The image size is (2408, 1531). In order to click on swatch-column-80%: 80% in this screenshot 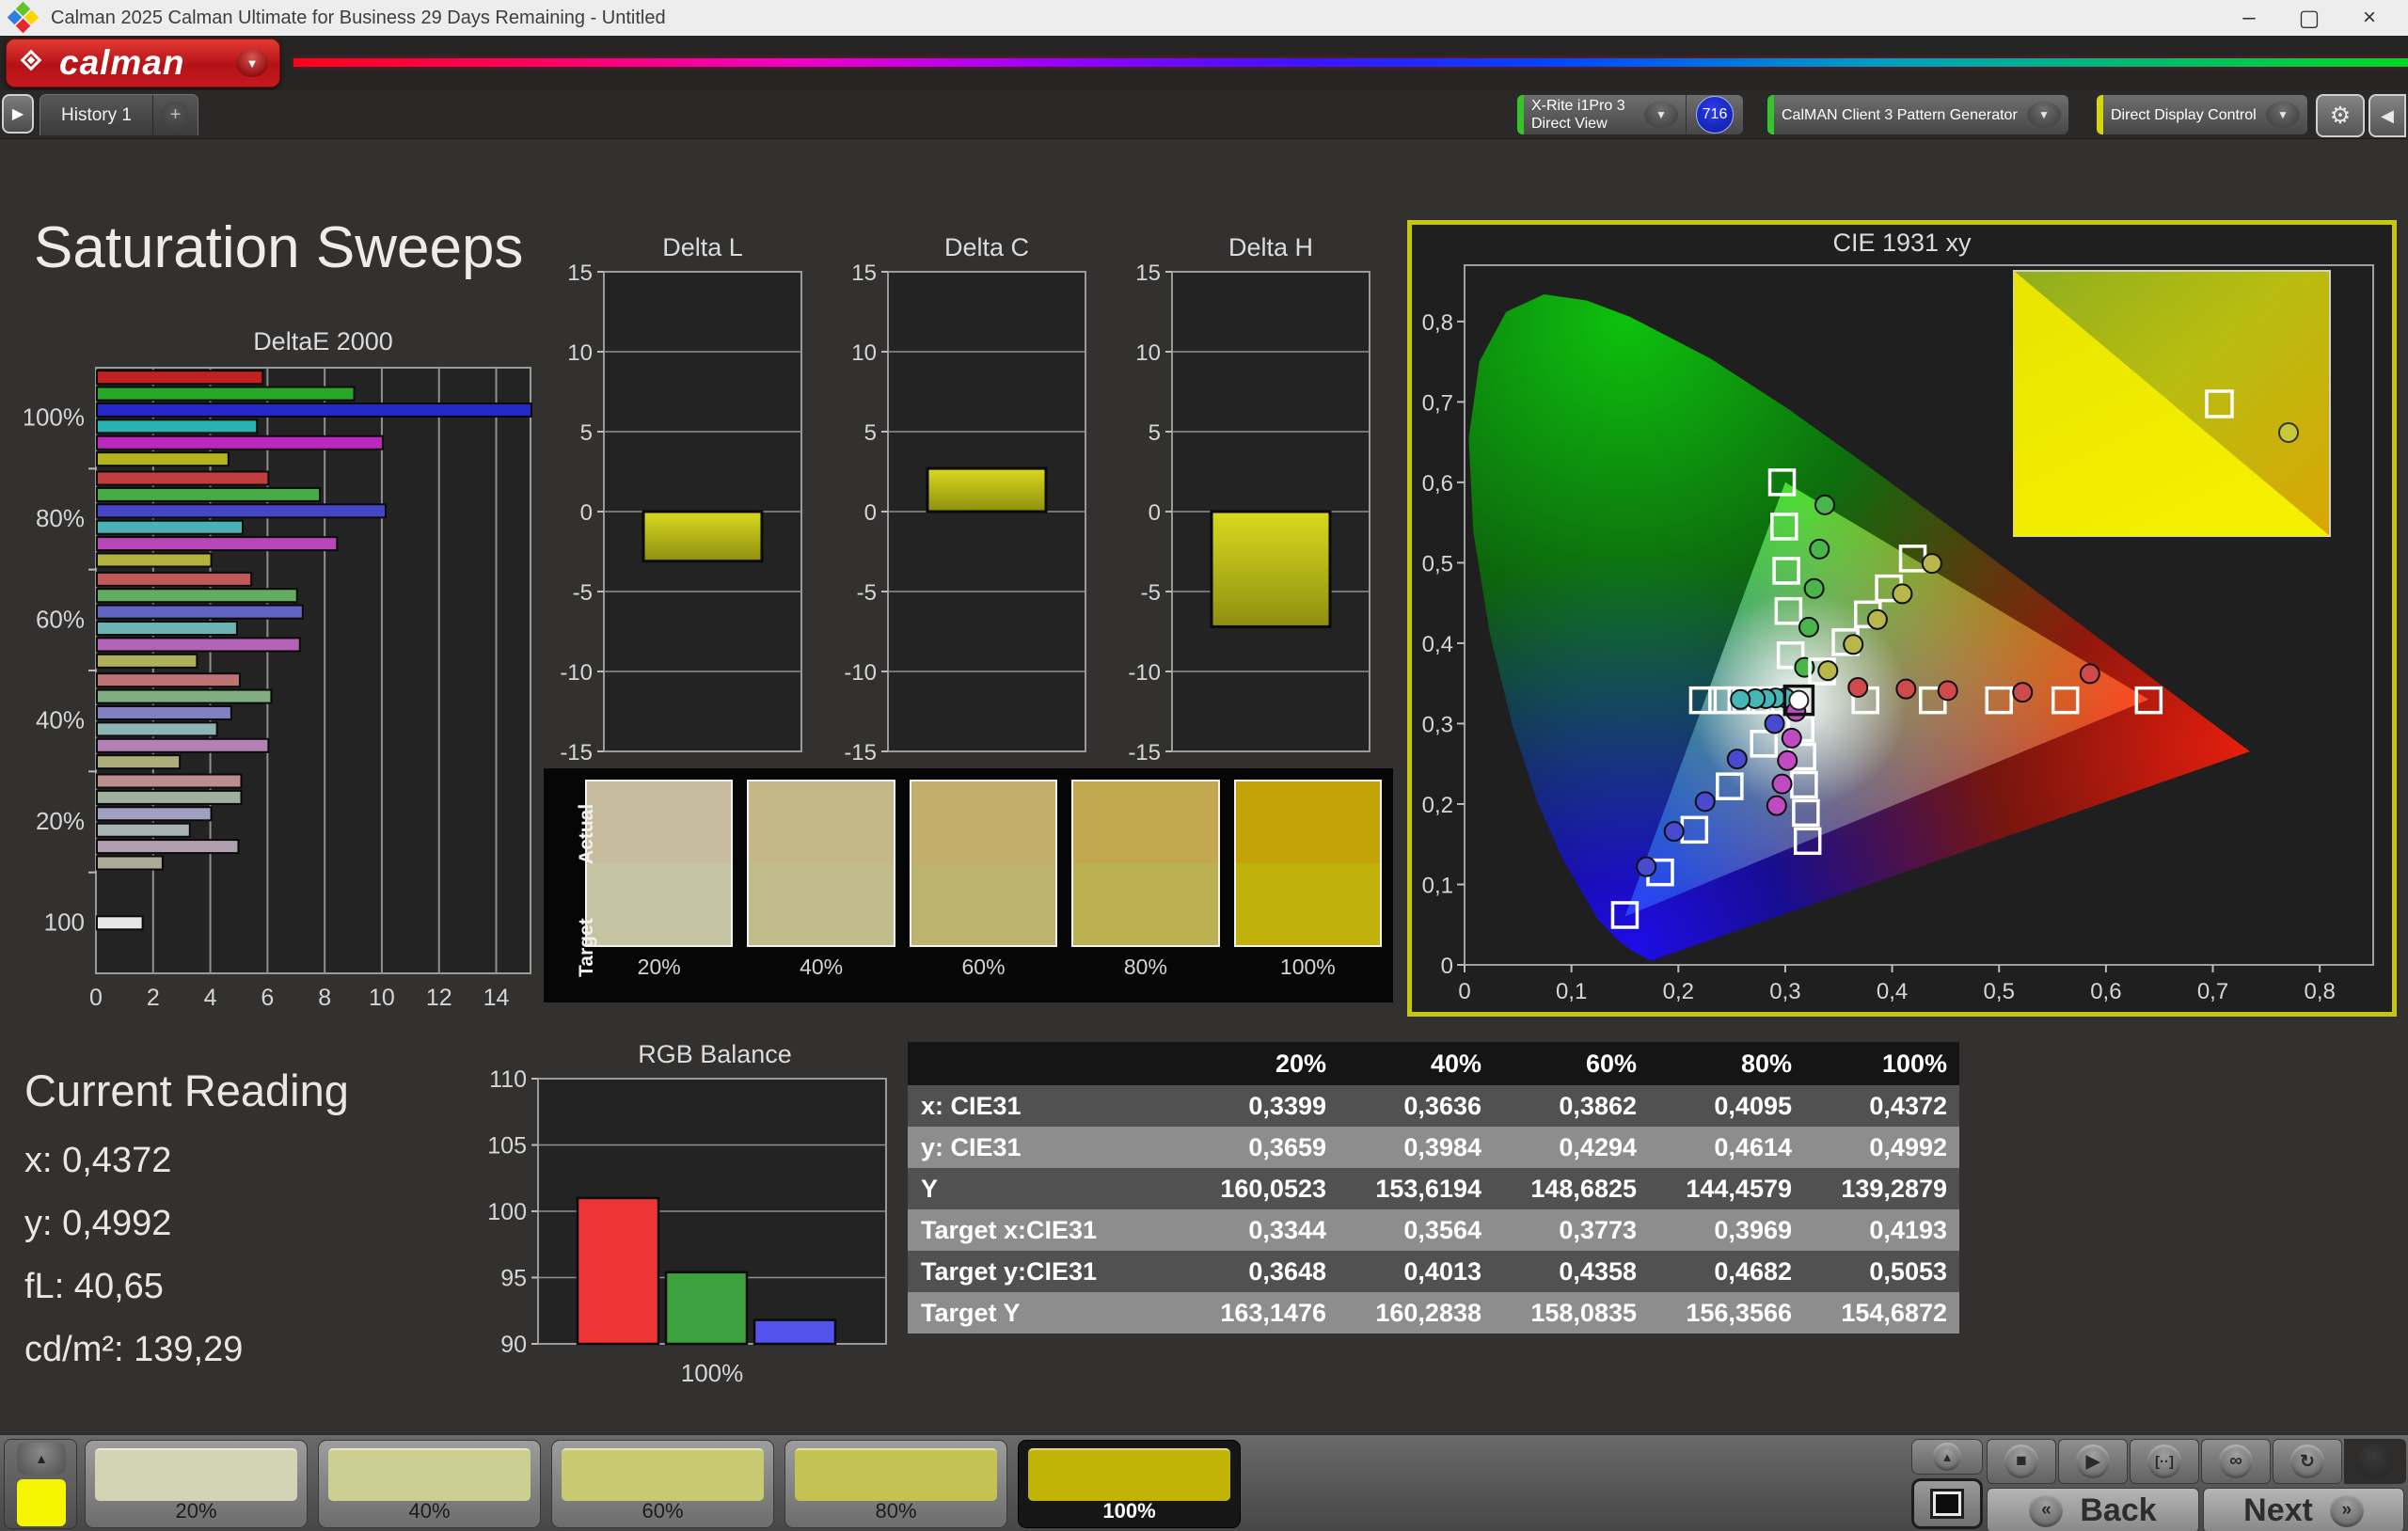, I will do `click(1145, 891)`.